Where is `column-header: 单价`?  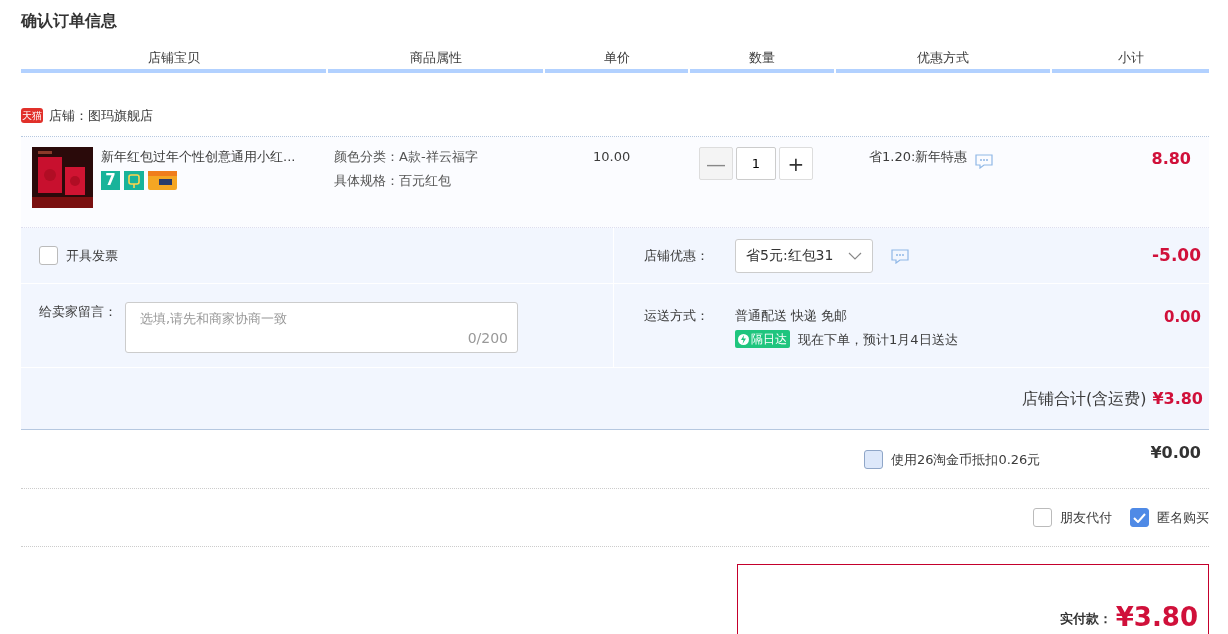 column-header: 单价 is located at coordinates (616, 60).